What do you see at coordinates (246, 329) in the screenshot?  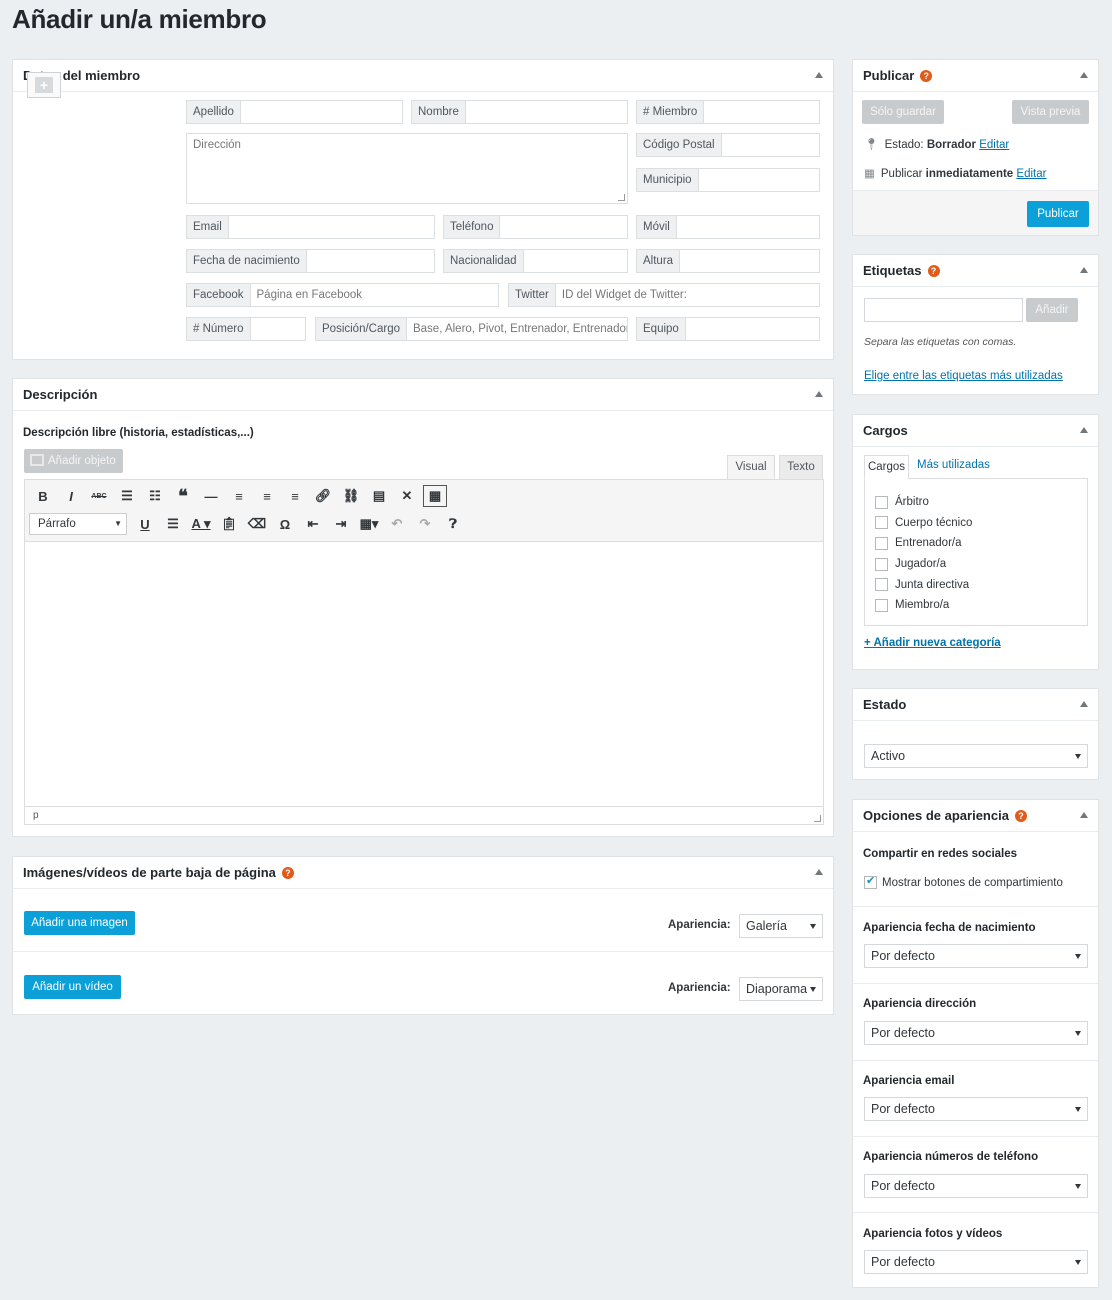 I see `number-field: # Número` at bounding box center [246, 329].